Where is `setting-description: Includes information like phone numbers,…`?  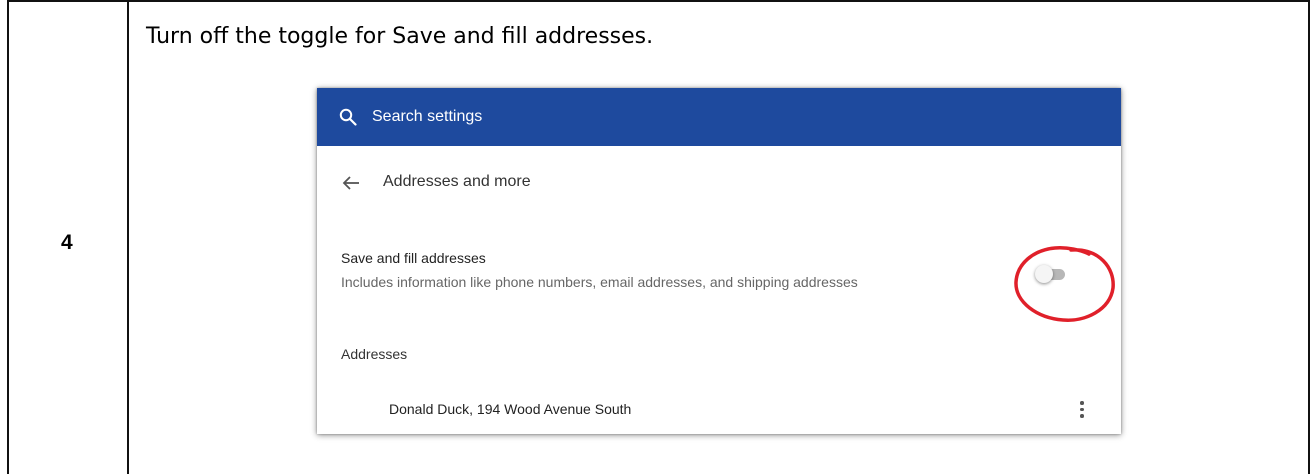 setting-description: Includes information like phone numbers,… is located at coordinates (599, 282).